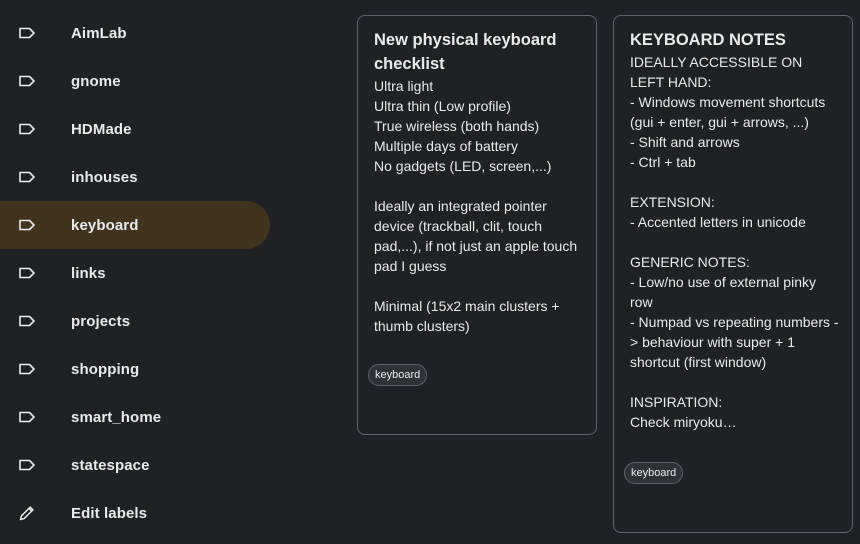 The image size is (860, 544). Describe the element at coordinates (26, 513) in the screenshot. I see `pencil-icon` at that location.